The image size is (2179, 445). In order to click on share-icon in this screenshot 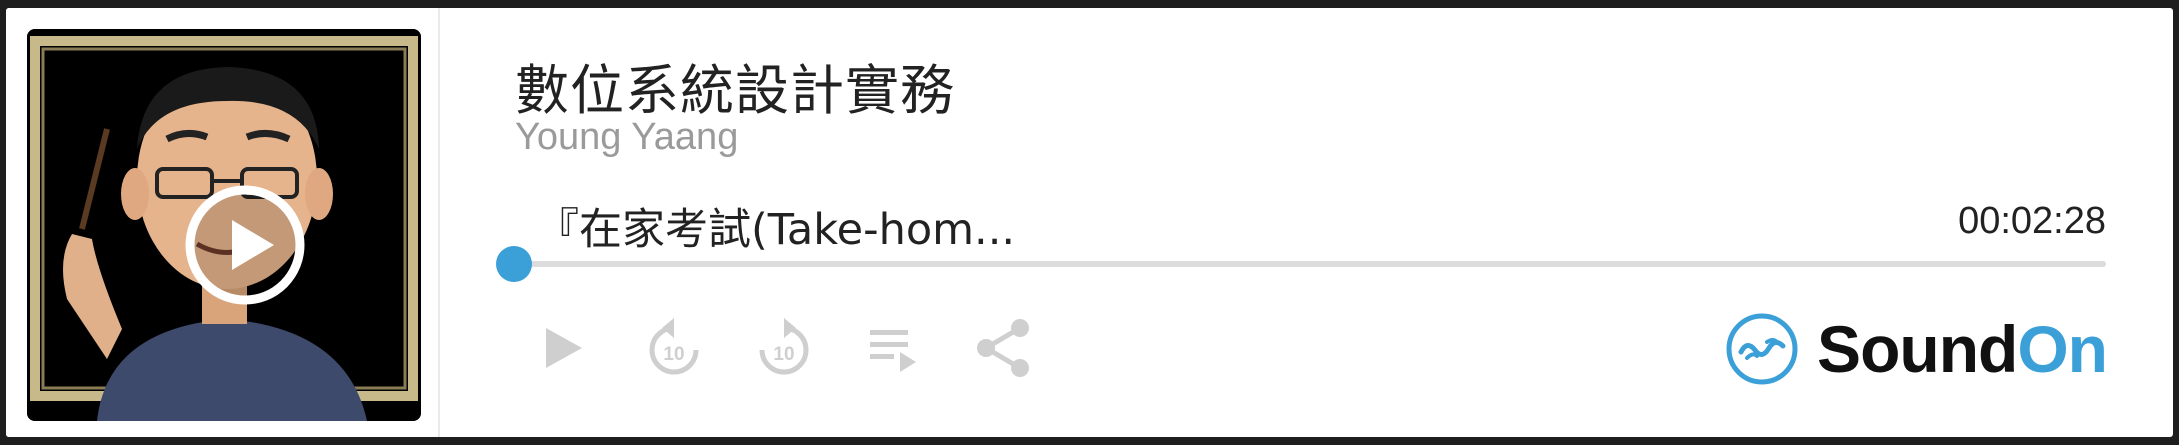, I will do `click(1003, 348)`.